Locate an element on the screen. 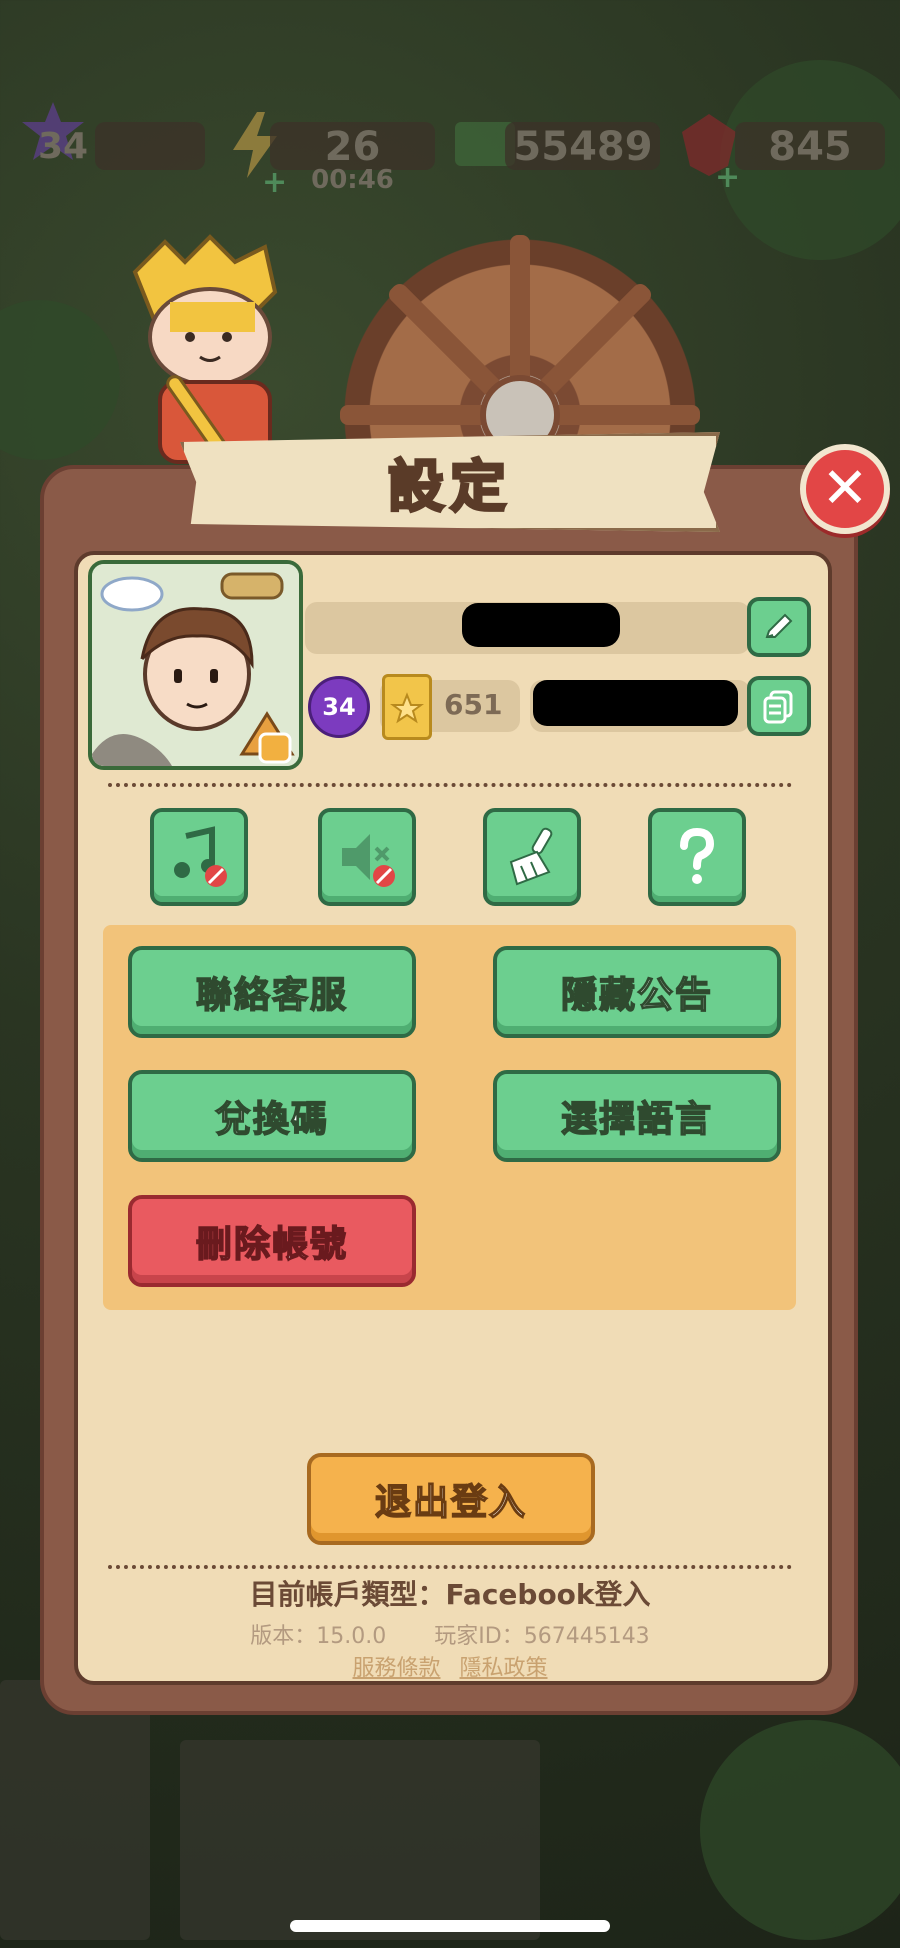 This screenshot has height=1948, width=900. clean-cache-button is located at coordinates (532, 857).